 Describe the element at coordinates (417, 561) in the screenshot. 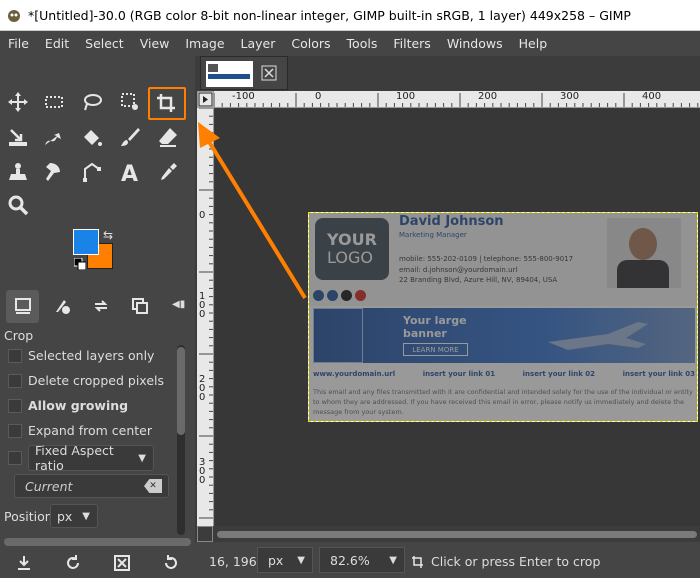

I see `crop-icon` at that location.